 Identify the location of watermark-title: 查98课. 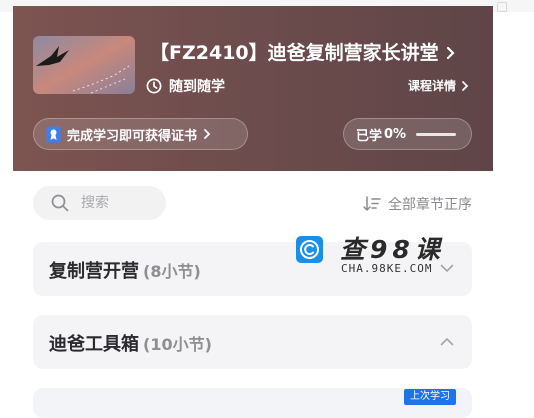
(392, 249).